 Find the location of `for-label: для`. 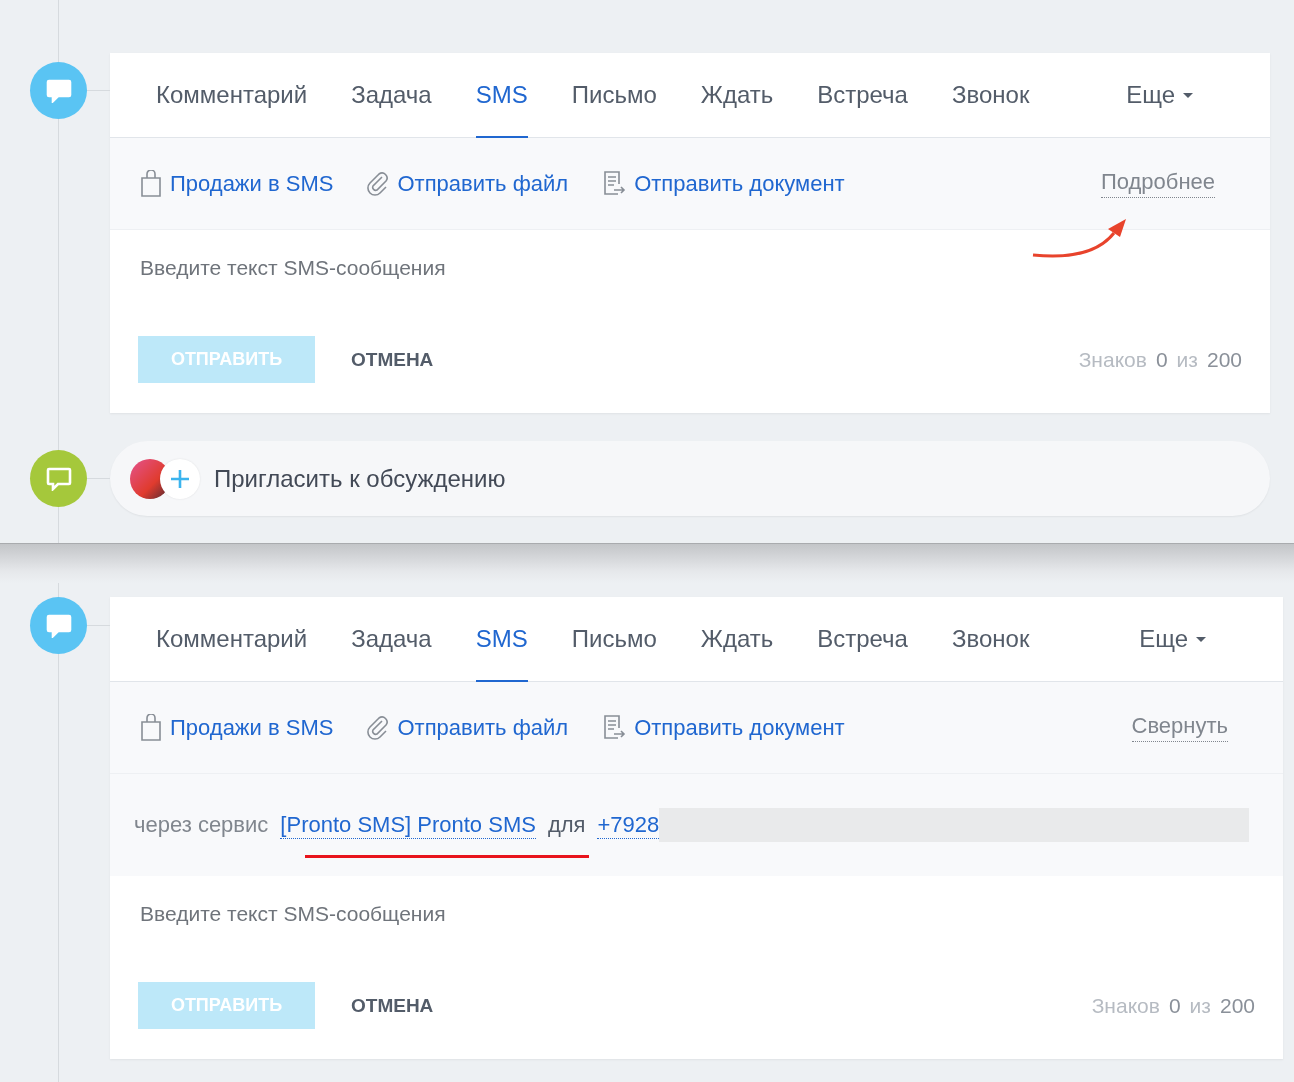

for-label: для is located at coordinates (566, 825).